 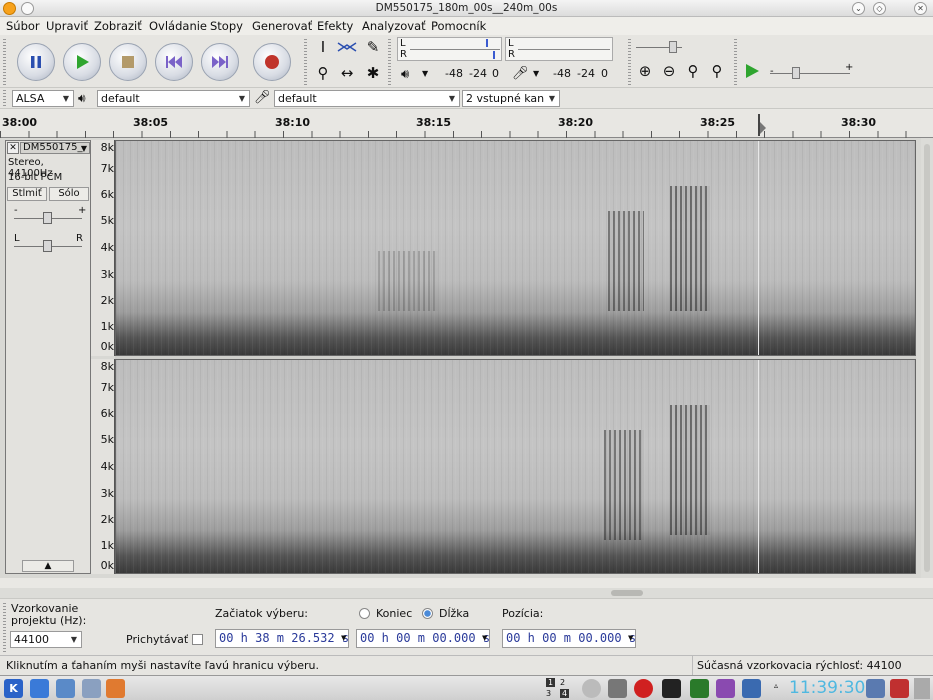 I want to click on timeshift-tool-icon: ↔, so click(x=347, y=73).